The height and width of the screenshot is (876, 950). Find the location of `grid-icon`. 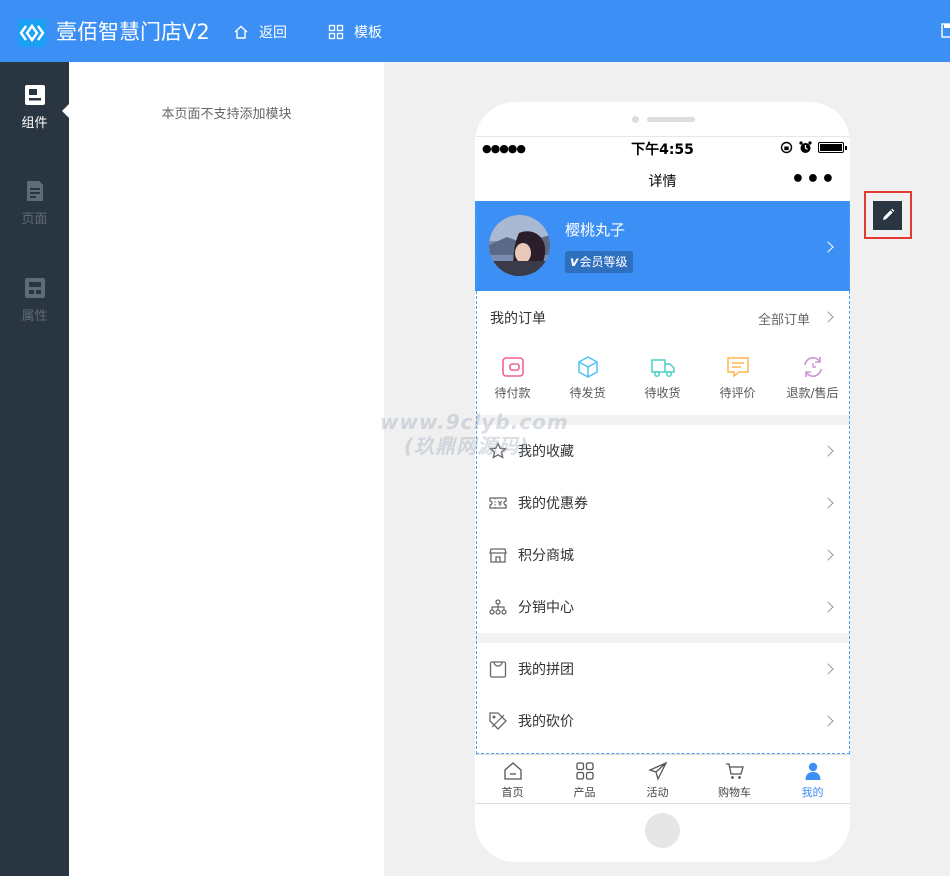

grid-icon is located at coordinates (584, 771).